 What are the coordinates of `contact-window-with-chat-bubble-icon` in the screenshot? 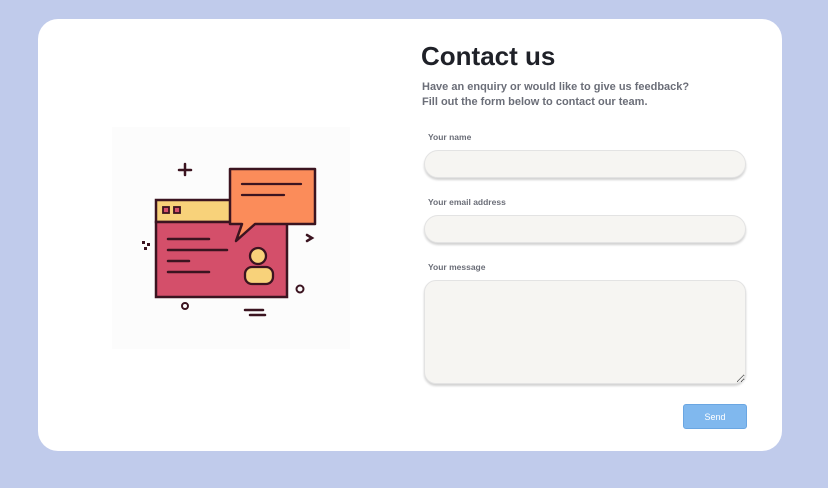 It's located at (229, 239).